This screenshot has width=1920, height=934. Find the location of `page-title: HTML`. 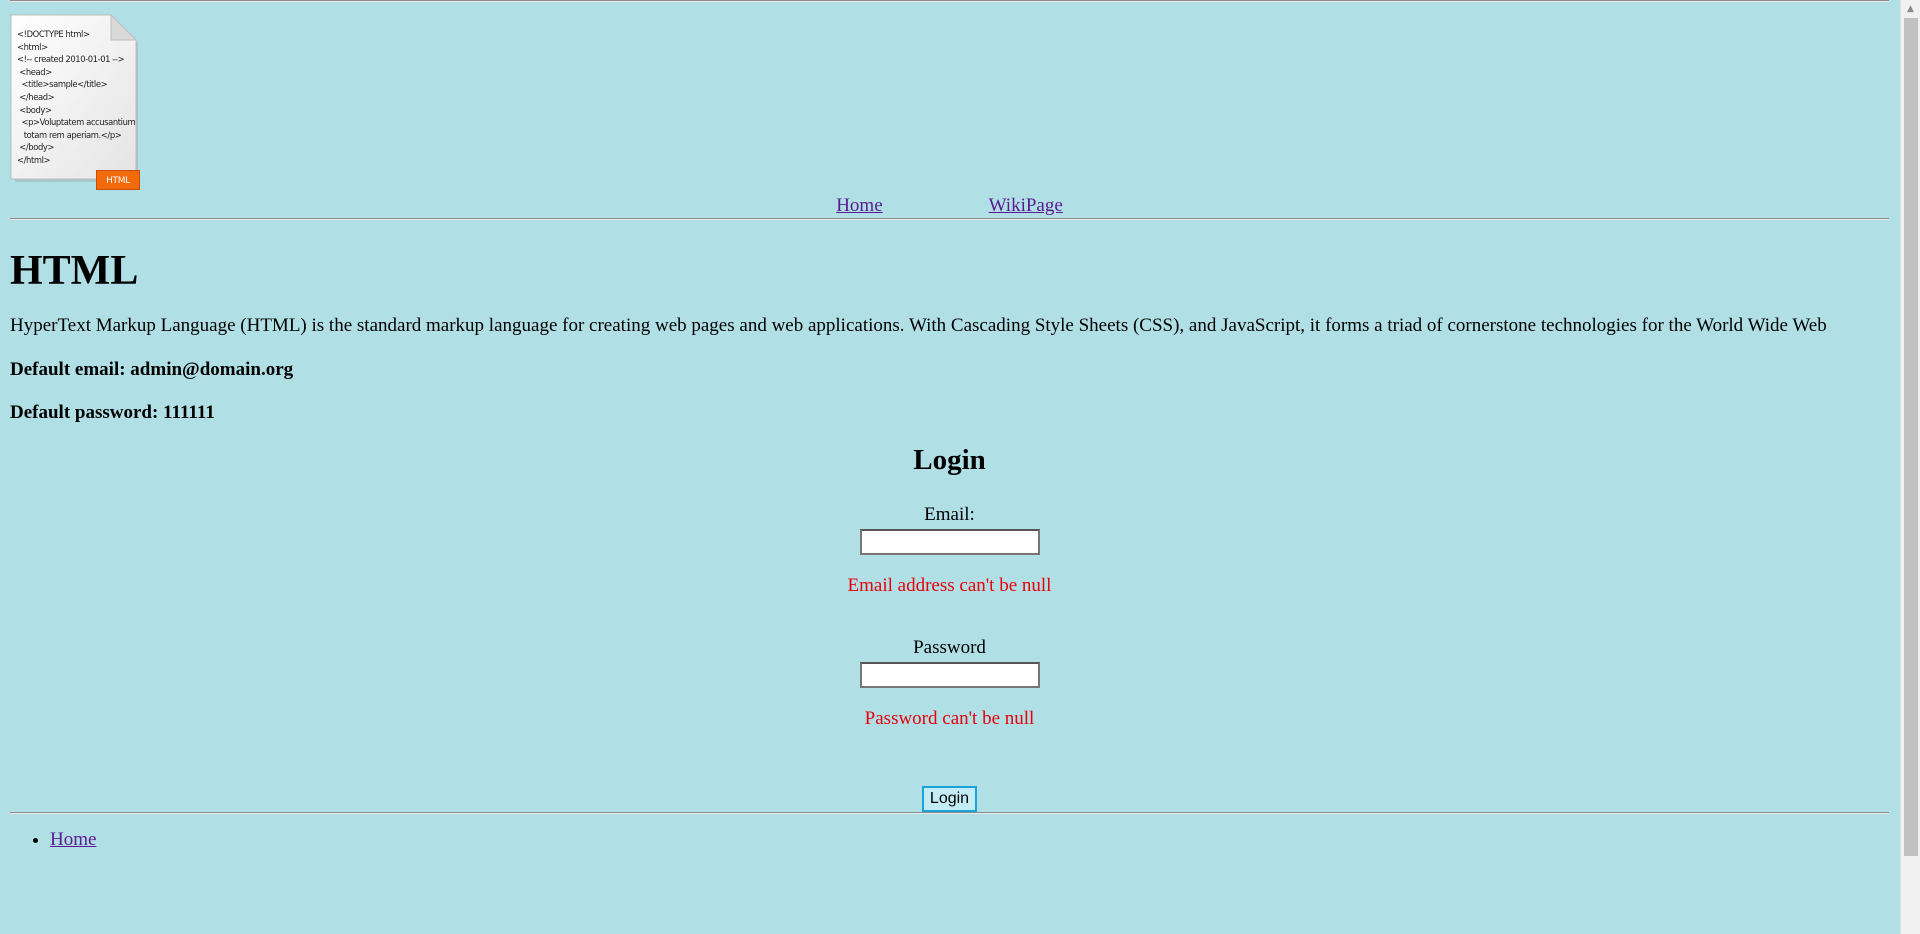

page-title: HTML is located at coordinates (74, 271).